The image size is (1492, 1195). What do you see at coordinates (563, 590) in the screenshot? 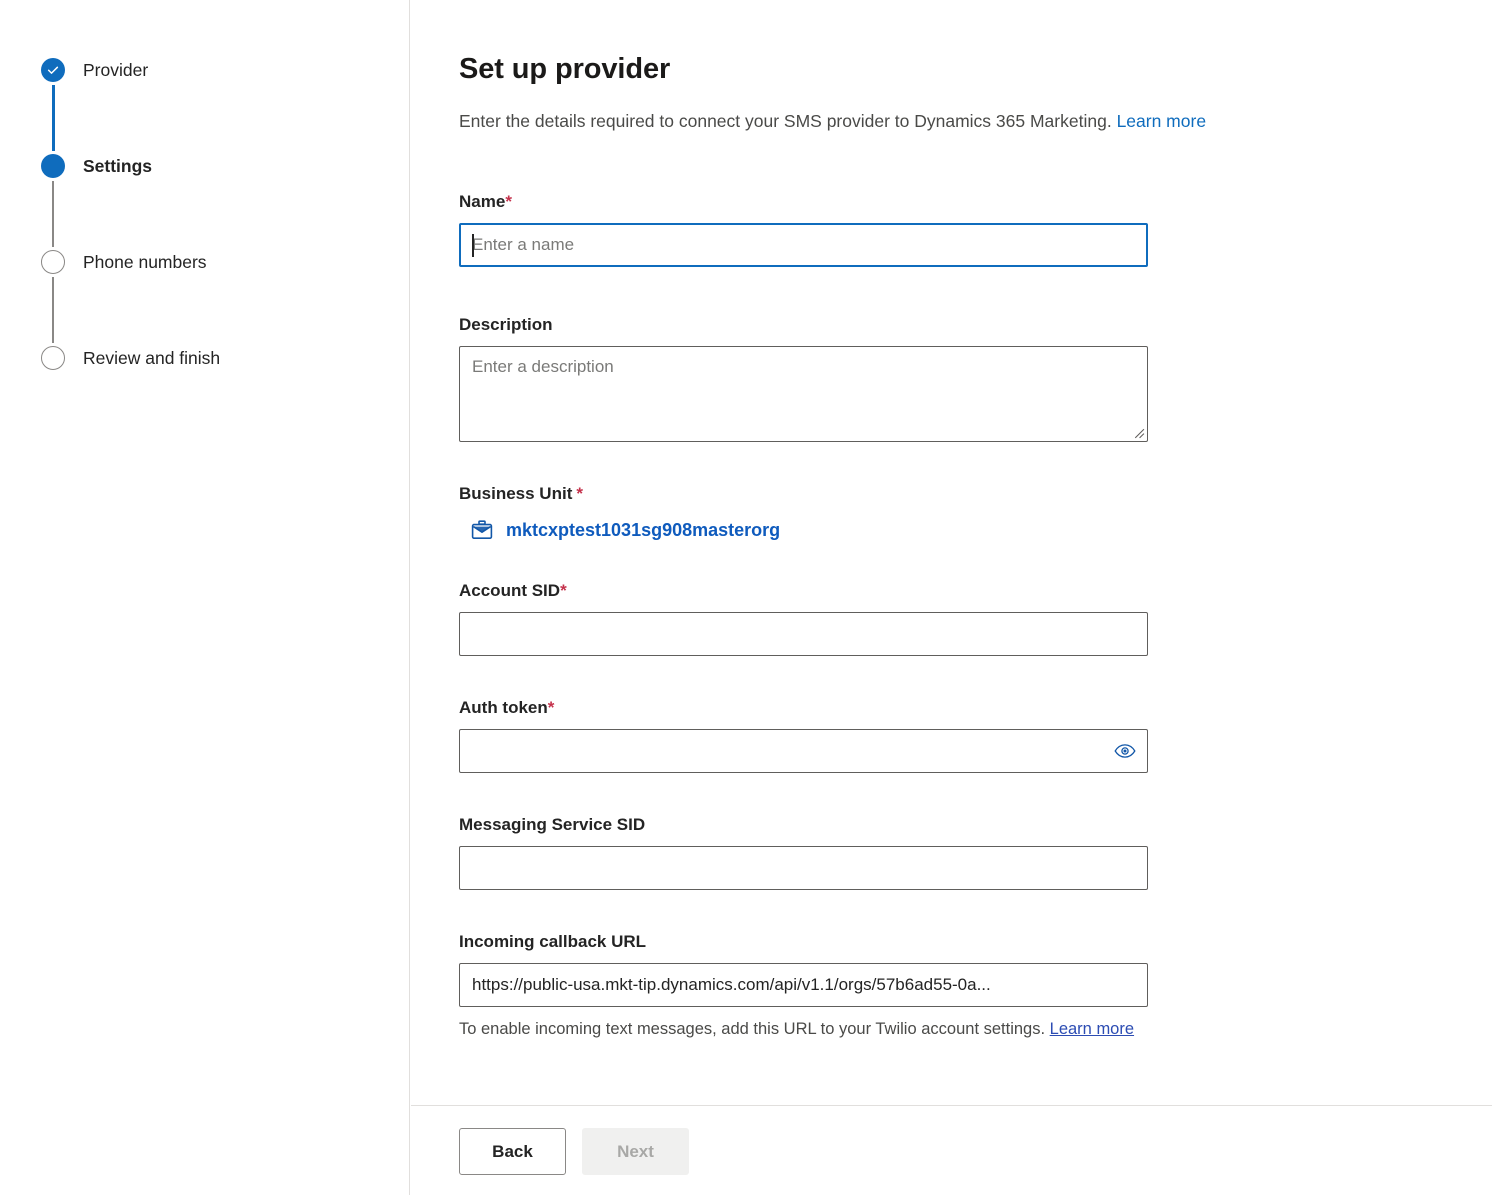
I see `required-asterisk-account-sid: *` at bounding box center [563, 590].